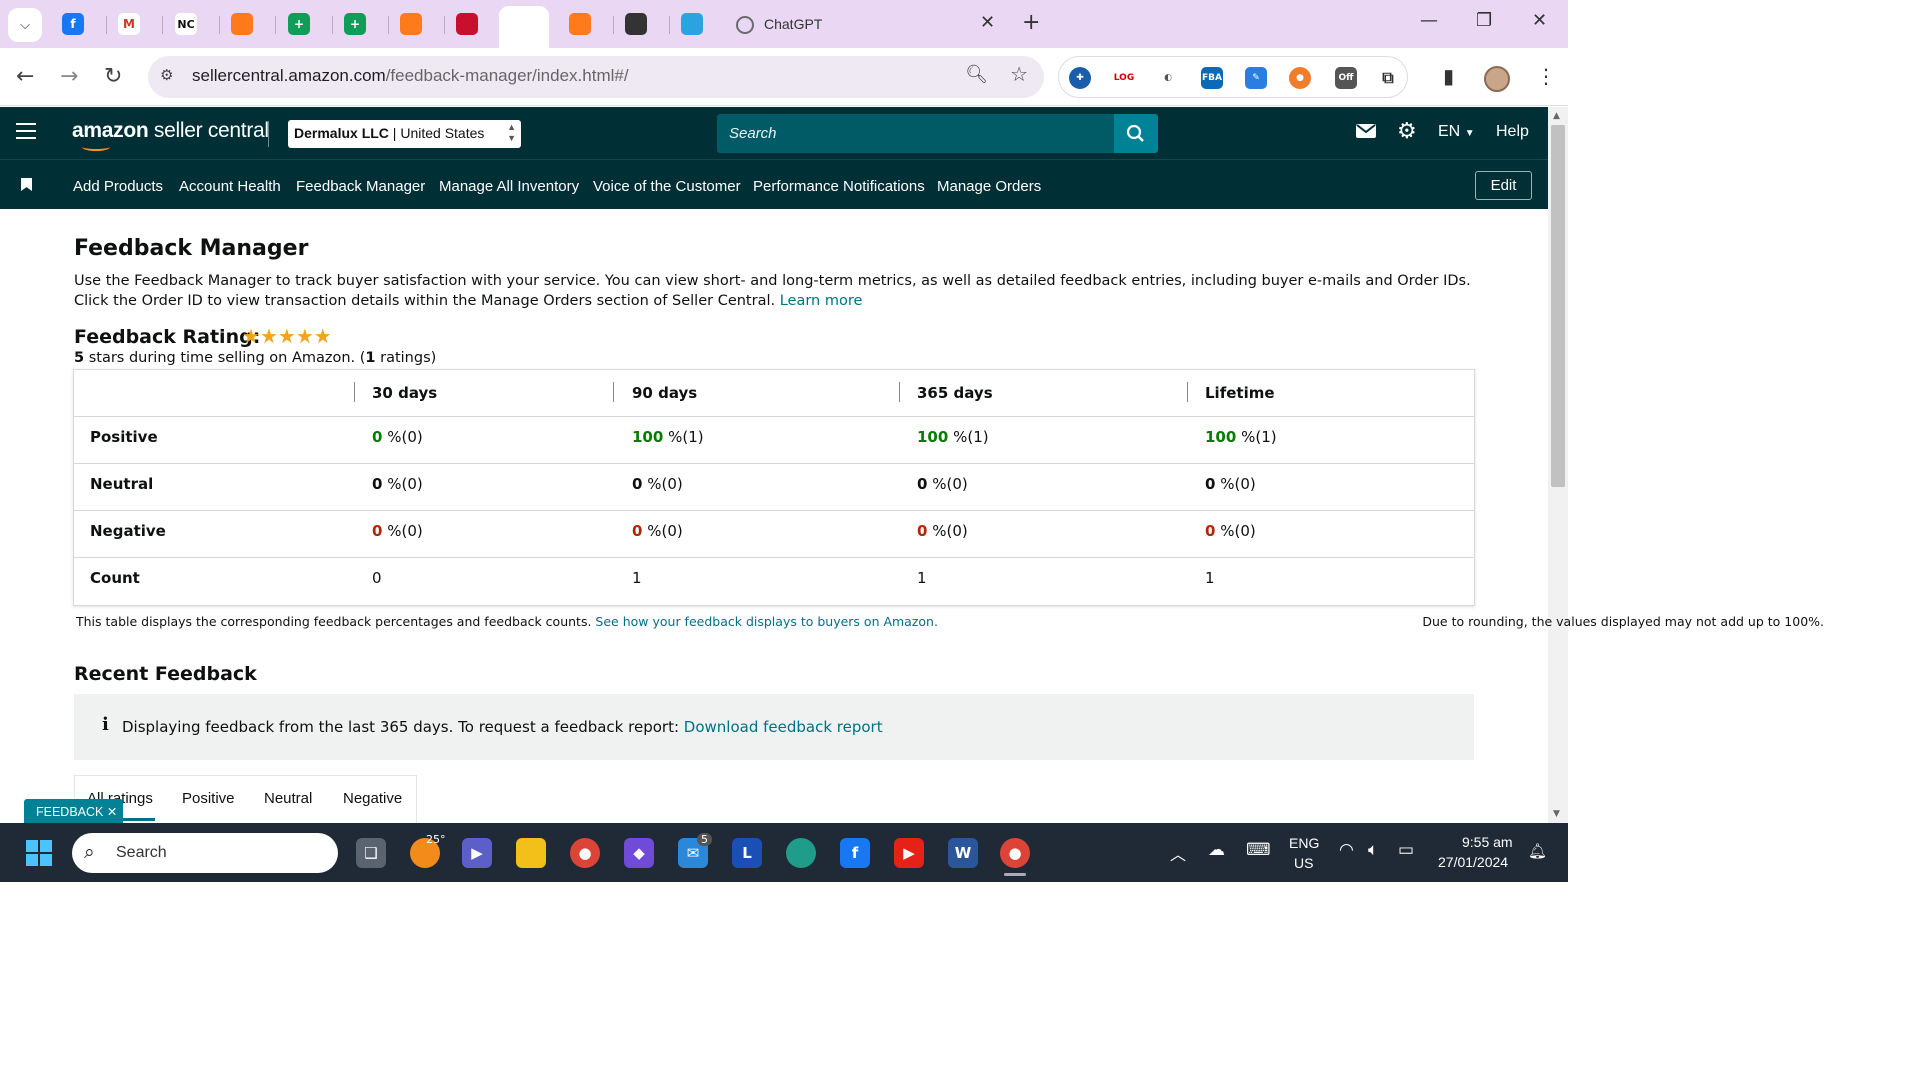  I want to click on teams-icon: ▶, so click(477, 853).